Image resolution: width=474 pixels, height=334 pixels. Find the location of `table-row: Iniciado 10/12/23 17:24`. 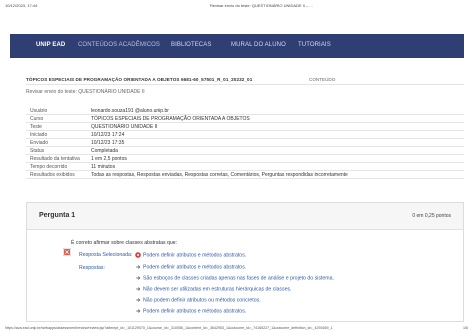

table-row: Iniciado 10/12/23 17:24 is located at coordinates (245, 134).